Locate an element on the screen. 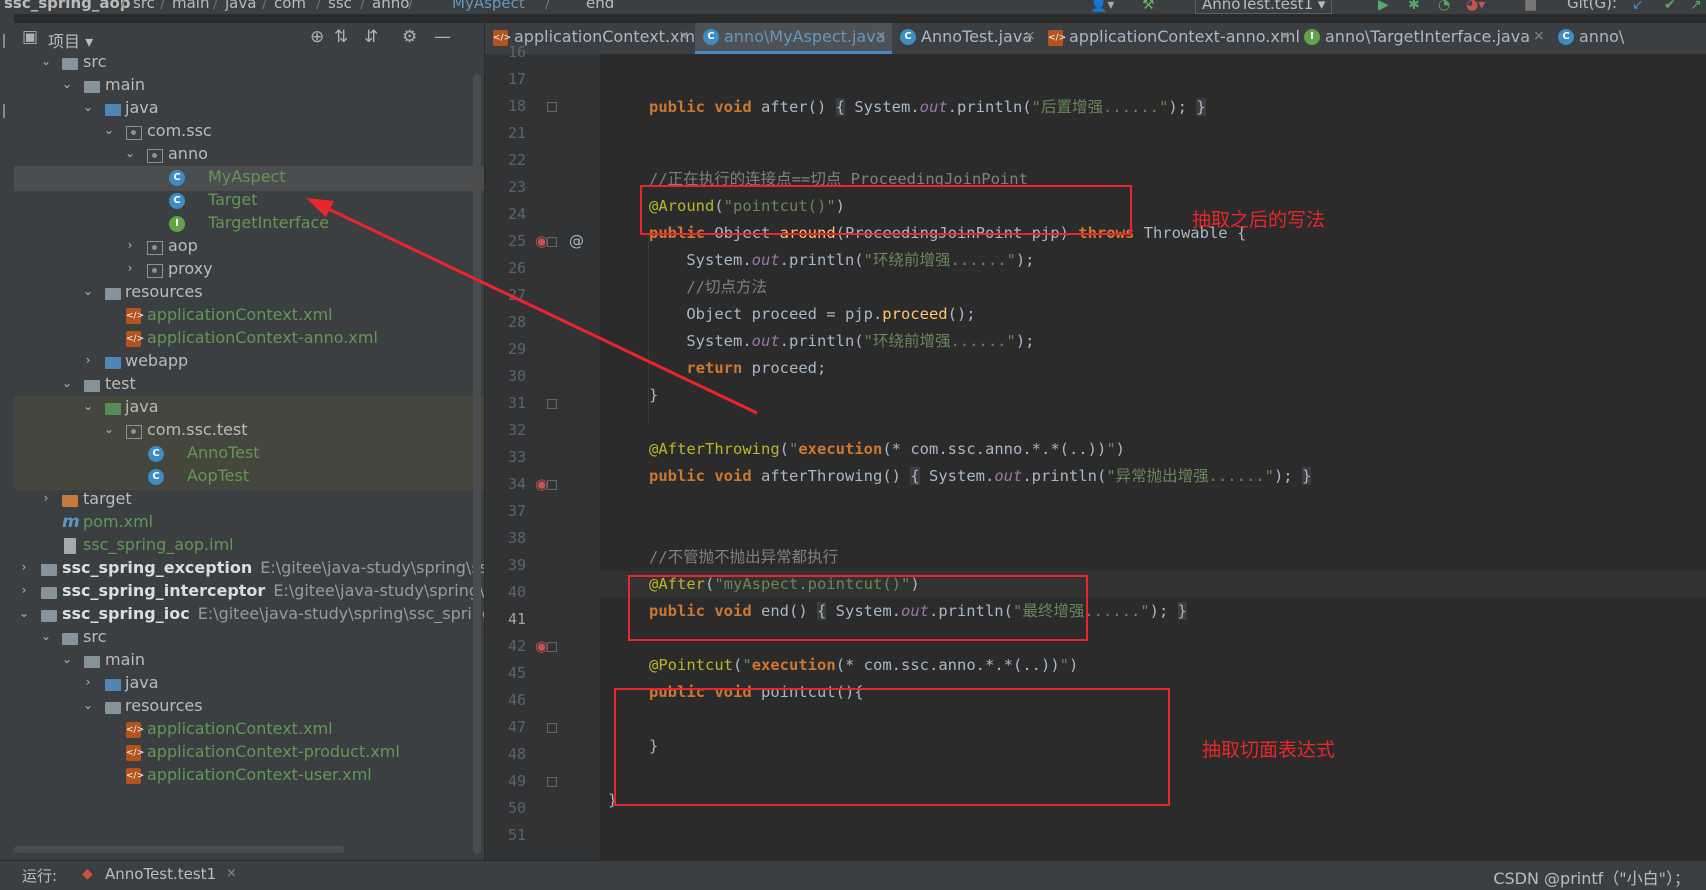  tree-node-webapp: › webapp is located at coordinates (249, 362).